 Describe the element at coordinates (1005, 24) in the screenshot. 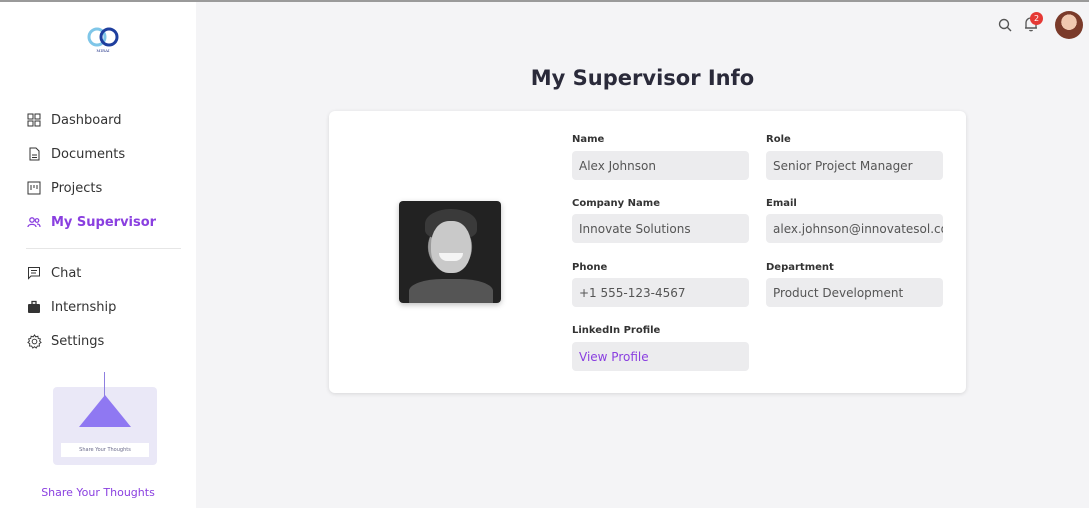

I see `search-icon` at that location.